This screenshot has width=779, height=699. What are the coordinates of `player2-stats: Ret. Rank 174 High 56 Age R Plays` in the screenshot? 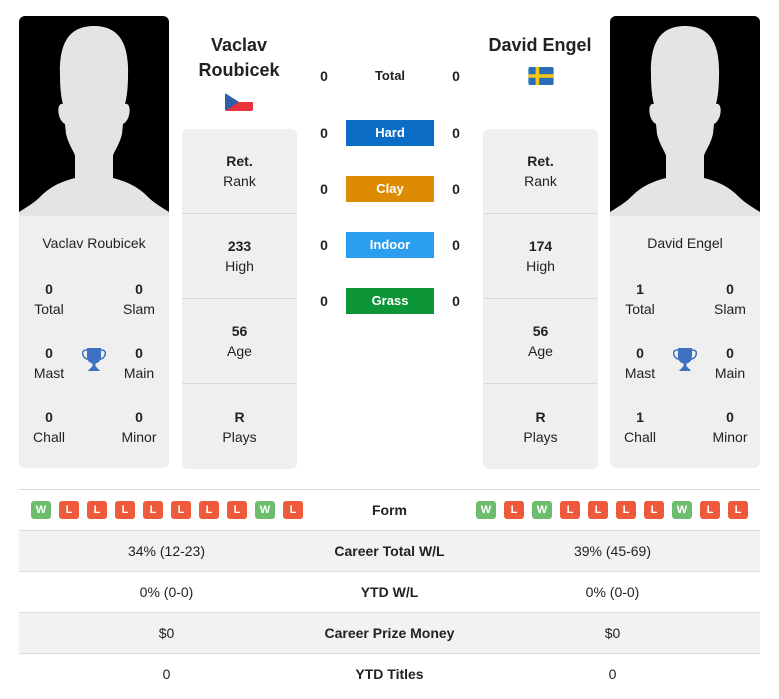 It's located at (540, 299).